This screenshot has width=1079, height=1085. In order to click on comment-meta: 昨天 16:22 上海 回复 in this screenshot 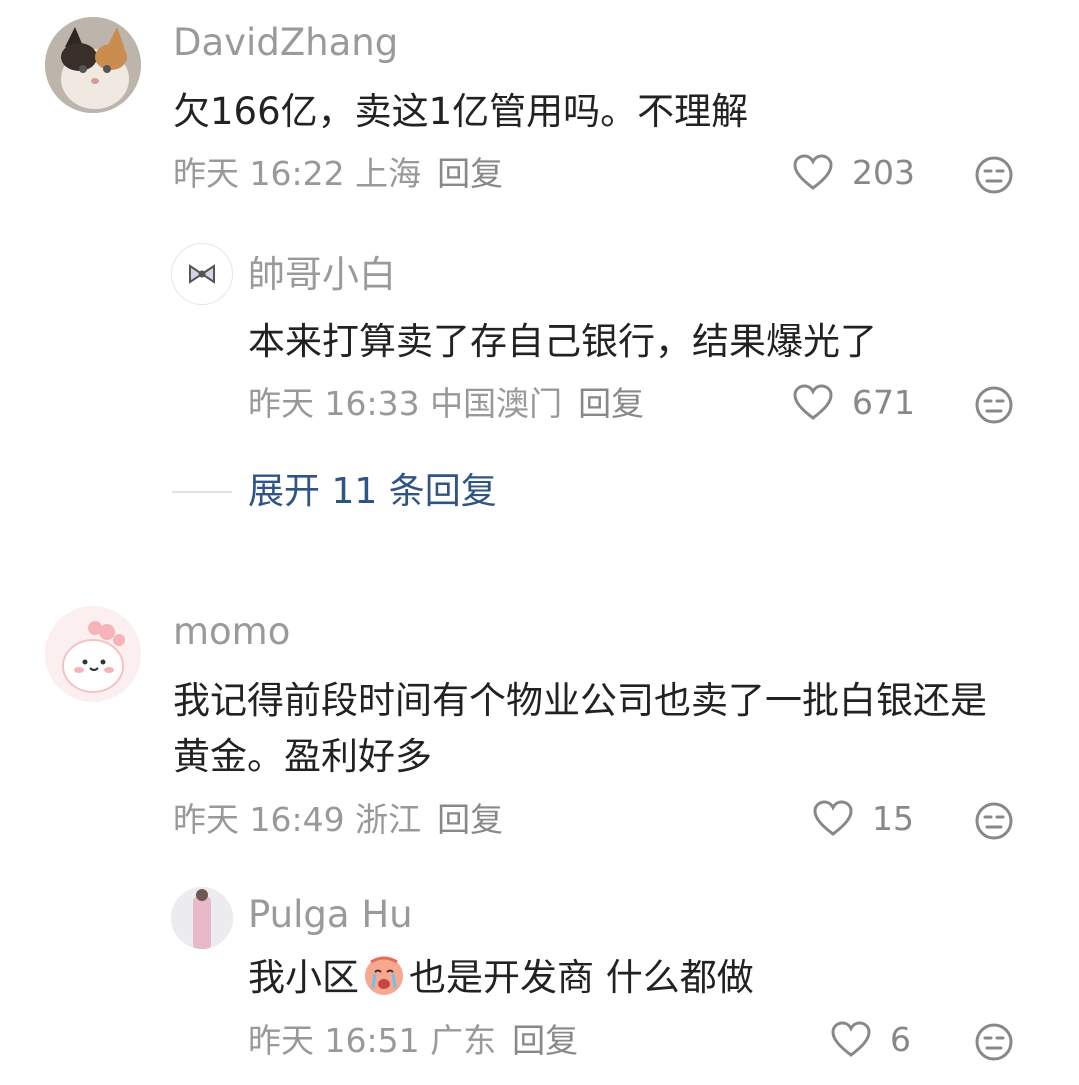, I will do `click(338, 173)`.